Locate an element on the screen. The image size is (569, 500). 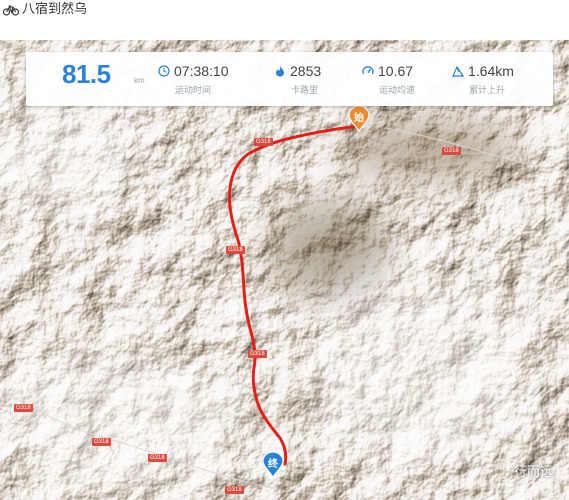
speed-label: 运动均速 is located at coordinates (397, 91).